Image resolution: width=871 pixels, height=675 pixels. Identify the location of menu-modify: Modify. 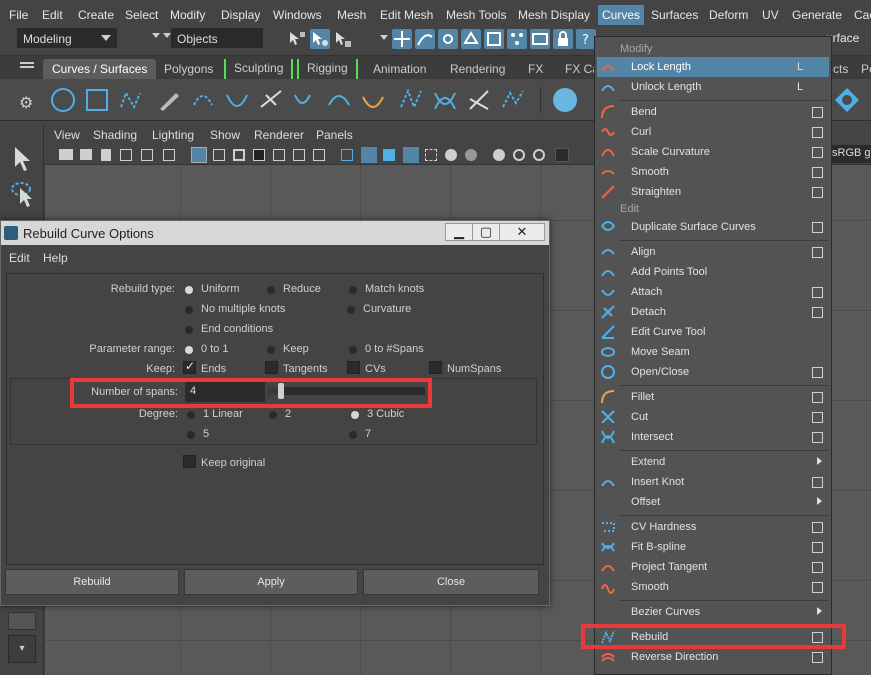
(187, 15).